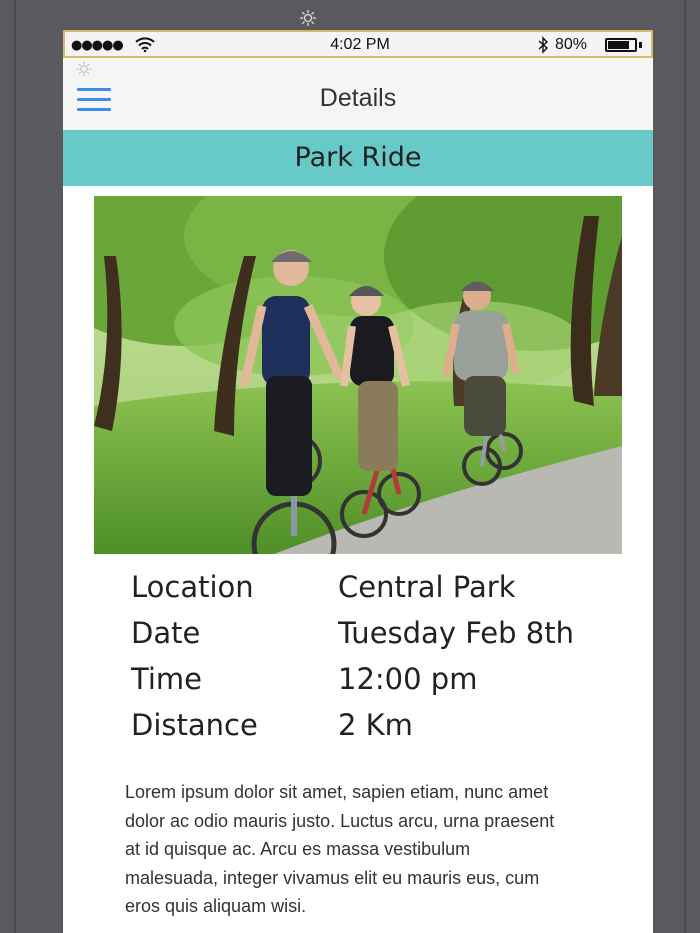 This screenshot has height=933, width=700. What do you see at coordinates (192, 587) in the screenshot?
I see `detail-label: Location` at bounding box center [192, 587].